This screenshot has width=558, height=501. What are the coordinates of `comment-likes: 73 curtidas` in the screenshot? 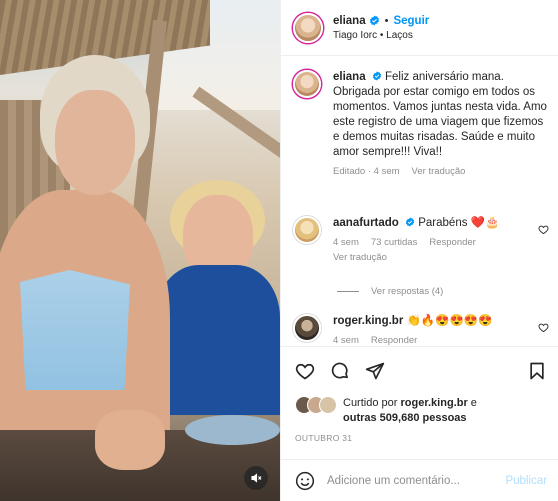 It's located at (394, 242).